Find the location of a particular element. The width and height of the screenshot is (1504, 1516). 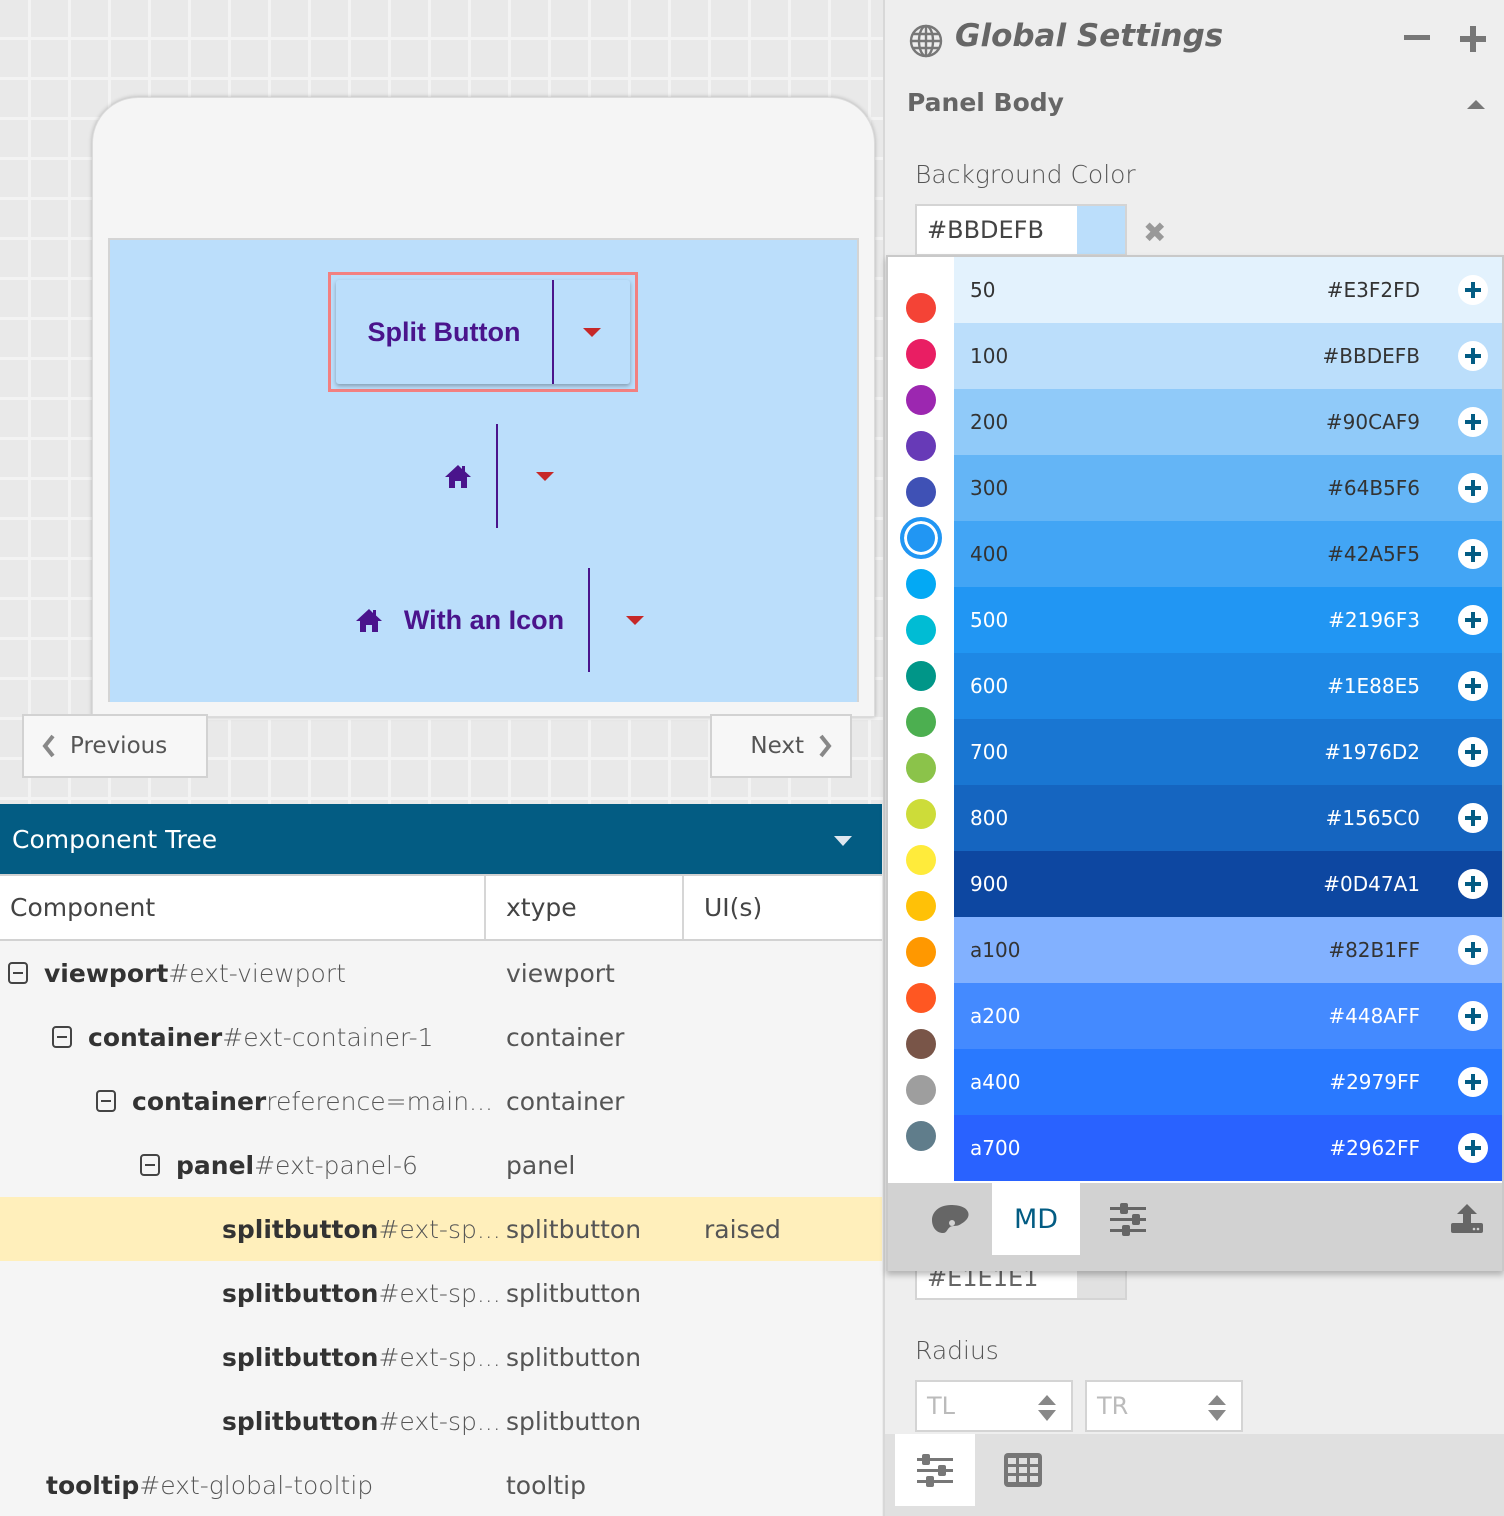

previous-button: Previous is located at coordinates (115, 746).